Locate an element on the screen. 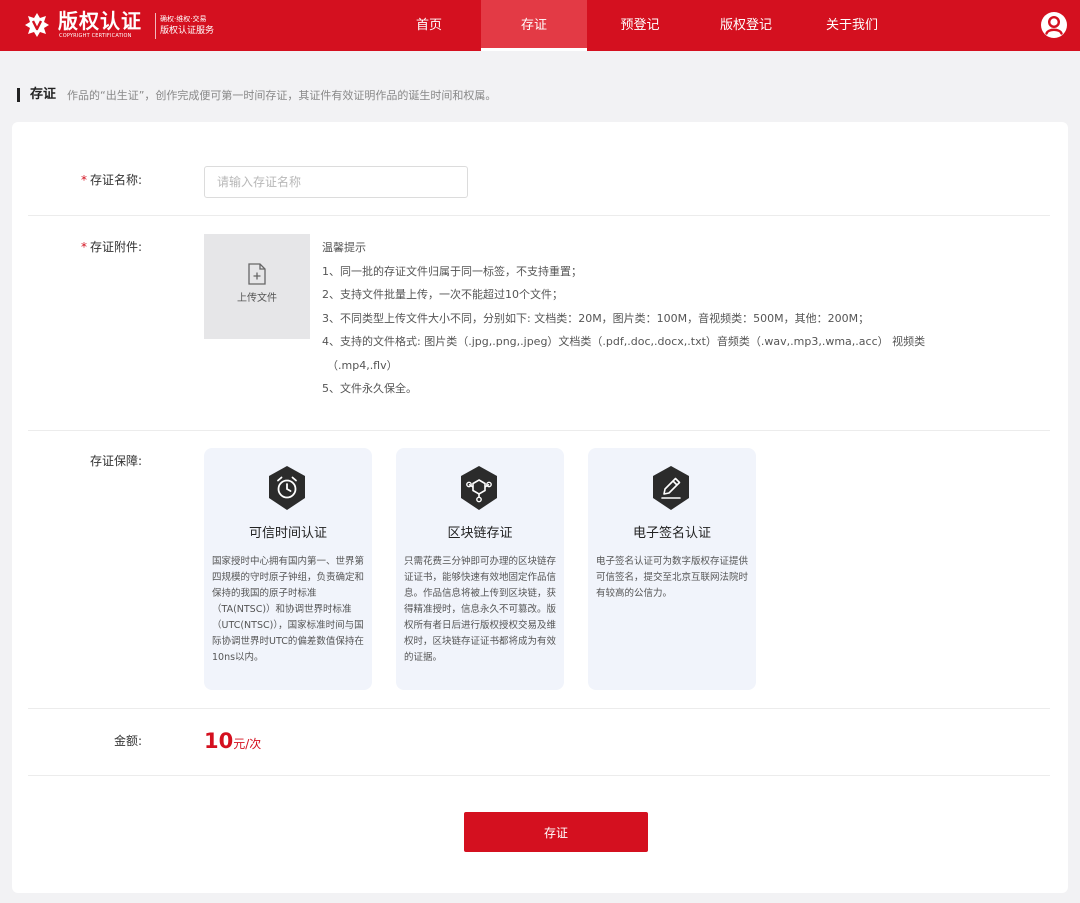 The height and width of the screenshot is (903, 1080). nav-home: 首页 is located at coordinates (429, 25).